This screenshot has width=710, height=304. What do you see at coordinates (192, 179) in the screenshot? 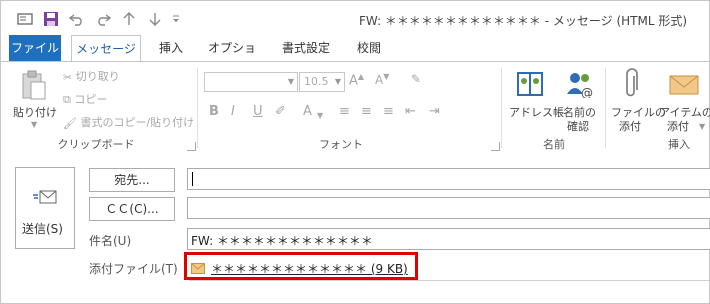
I see `text-cursor` at bounding box center [192, 179].